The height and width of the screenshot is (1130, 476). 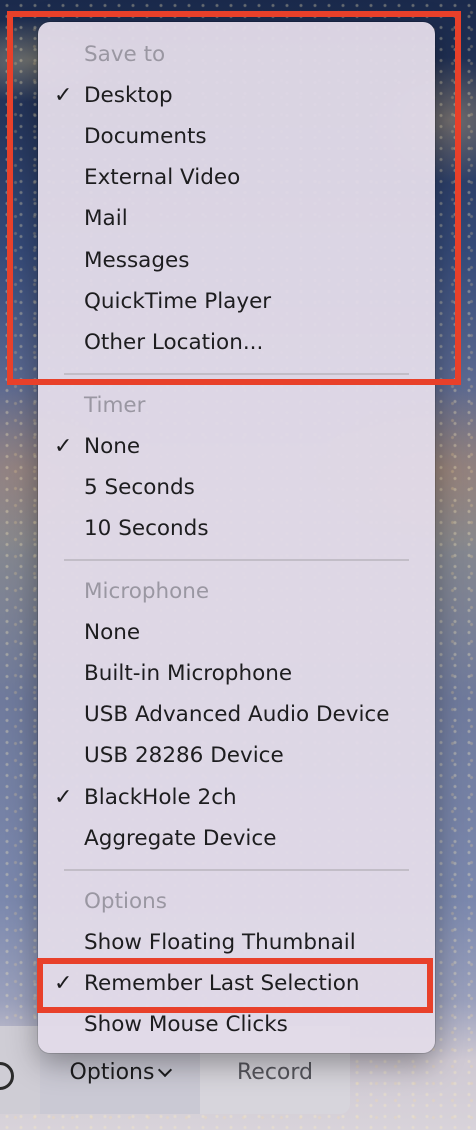 I want to click on menu-item-label: QuickTime Player, so click(x=178, y=301).